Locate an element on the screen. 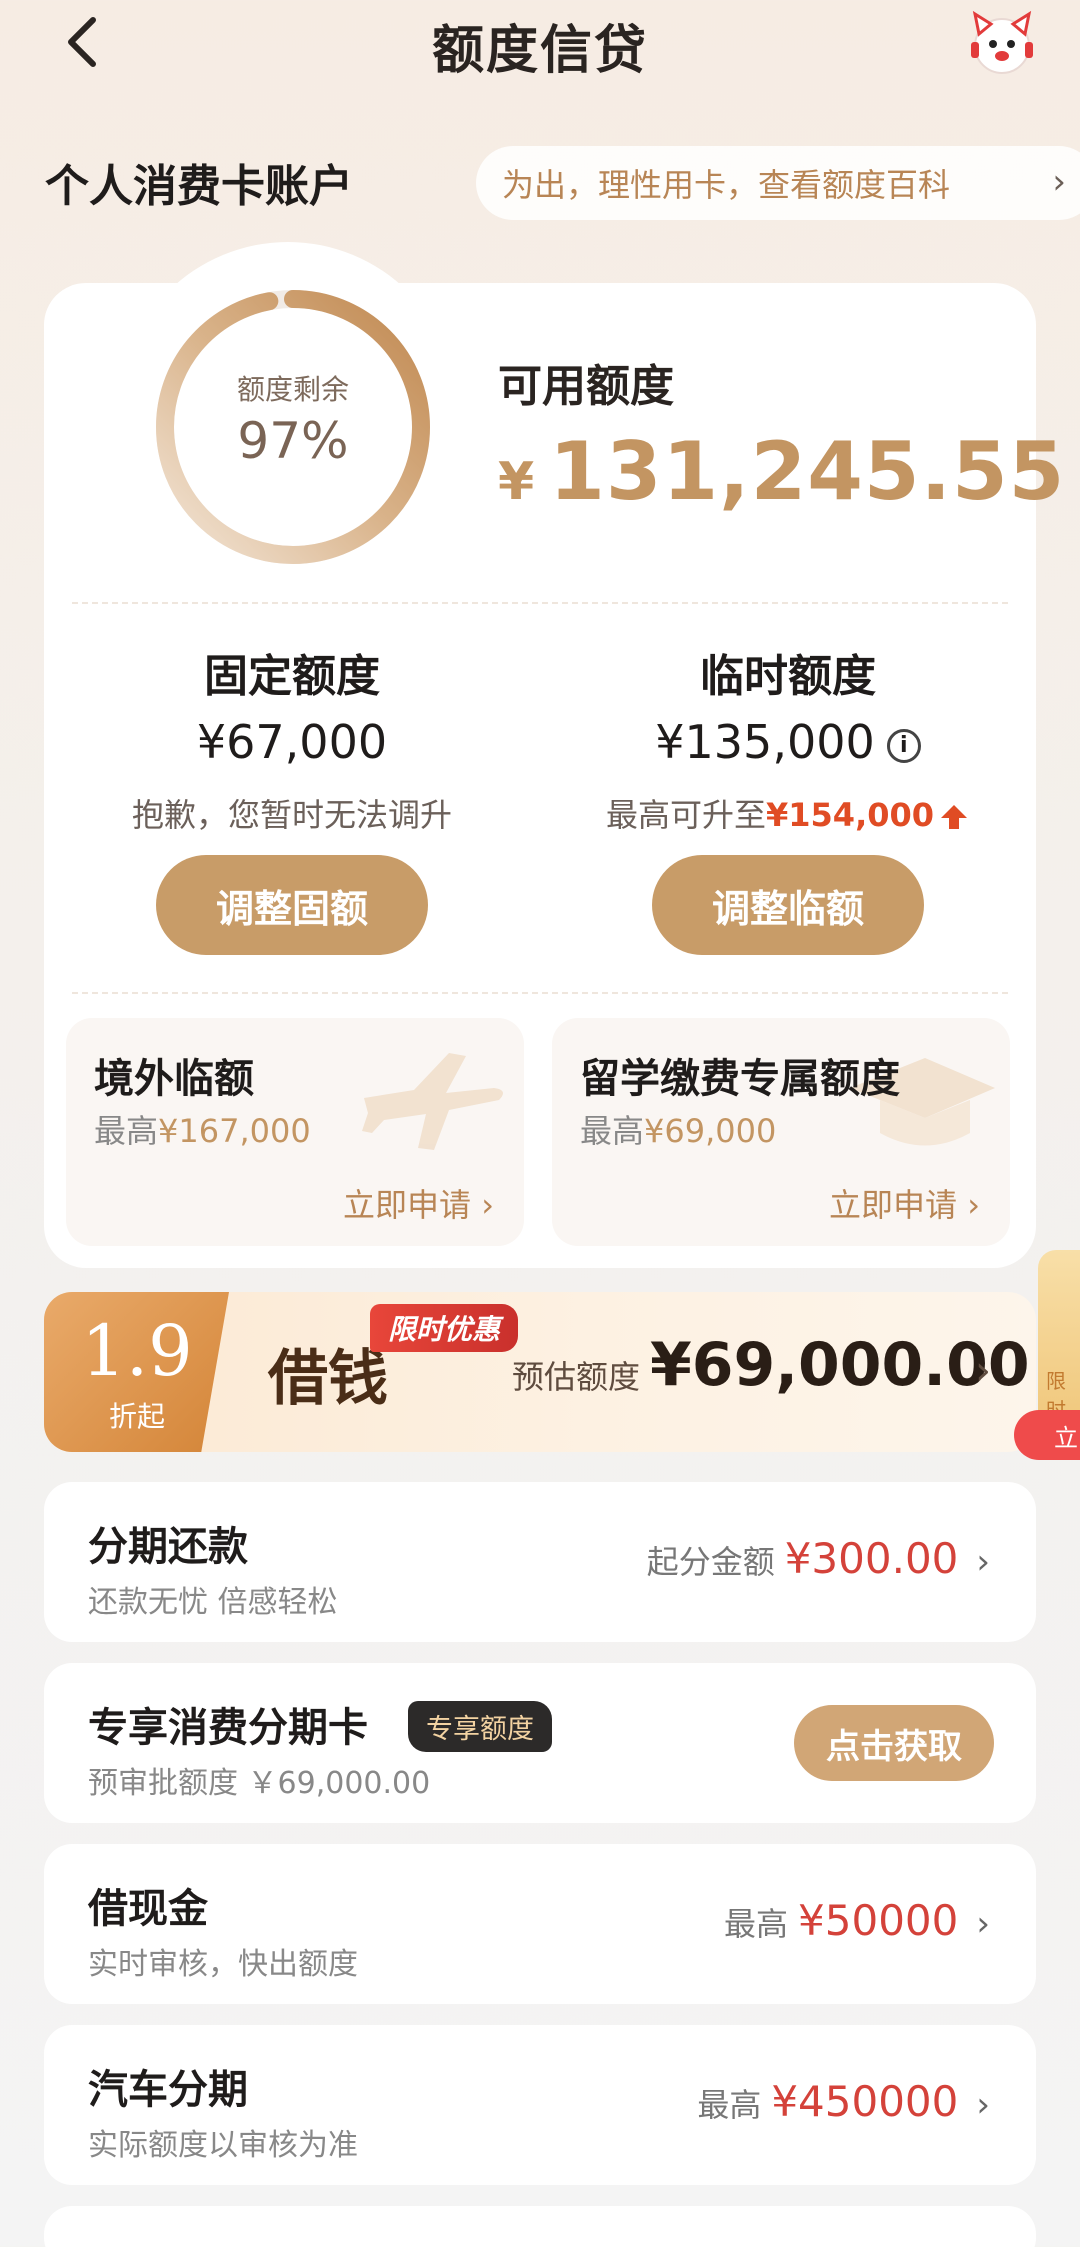 This screenshot has height=2247, width=1080. estimate-amount: ¥69,000.00 is located at coordinates (840, 1365).